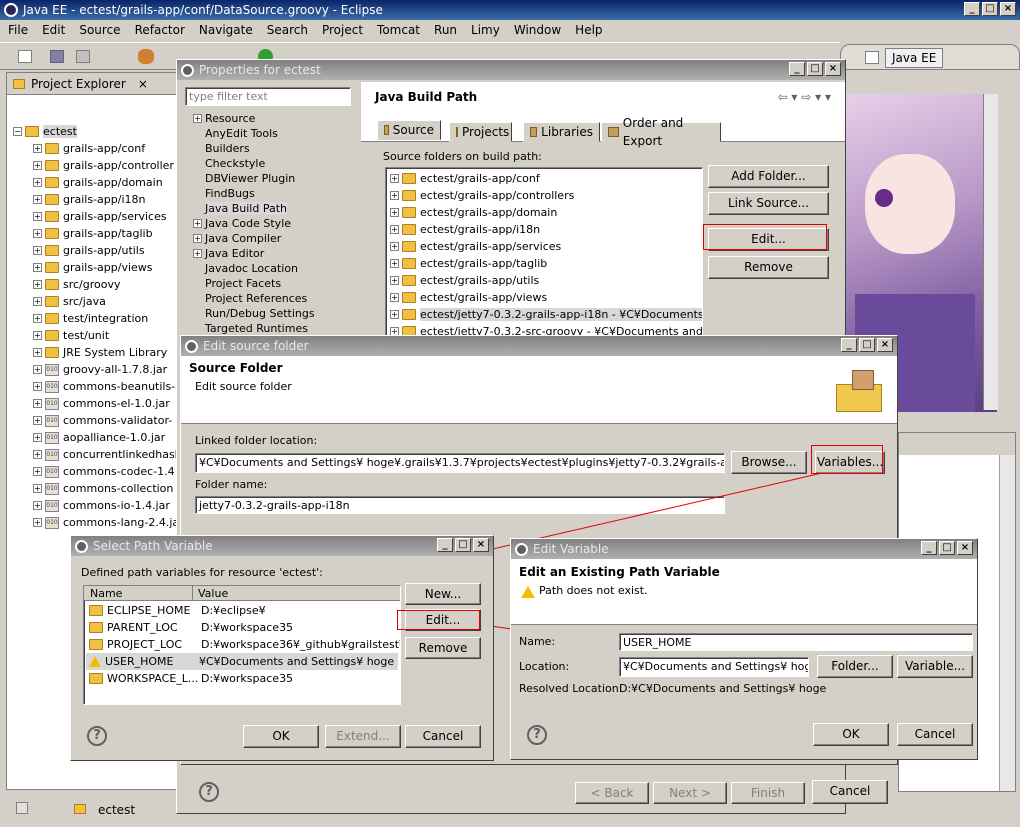 The image size is (1020, 827). Describe the element at coordinates (443, 648) in the screenshot. I see `remove-var-button: Remove` at that location.